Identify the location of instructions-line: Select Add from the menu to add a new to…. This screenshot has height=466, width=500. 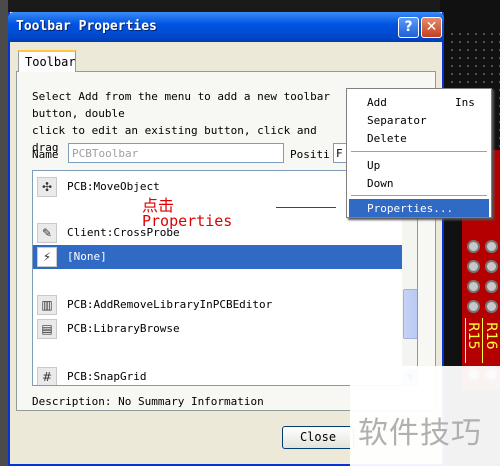
(181, 96).